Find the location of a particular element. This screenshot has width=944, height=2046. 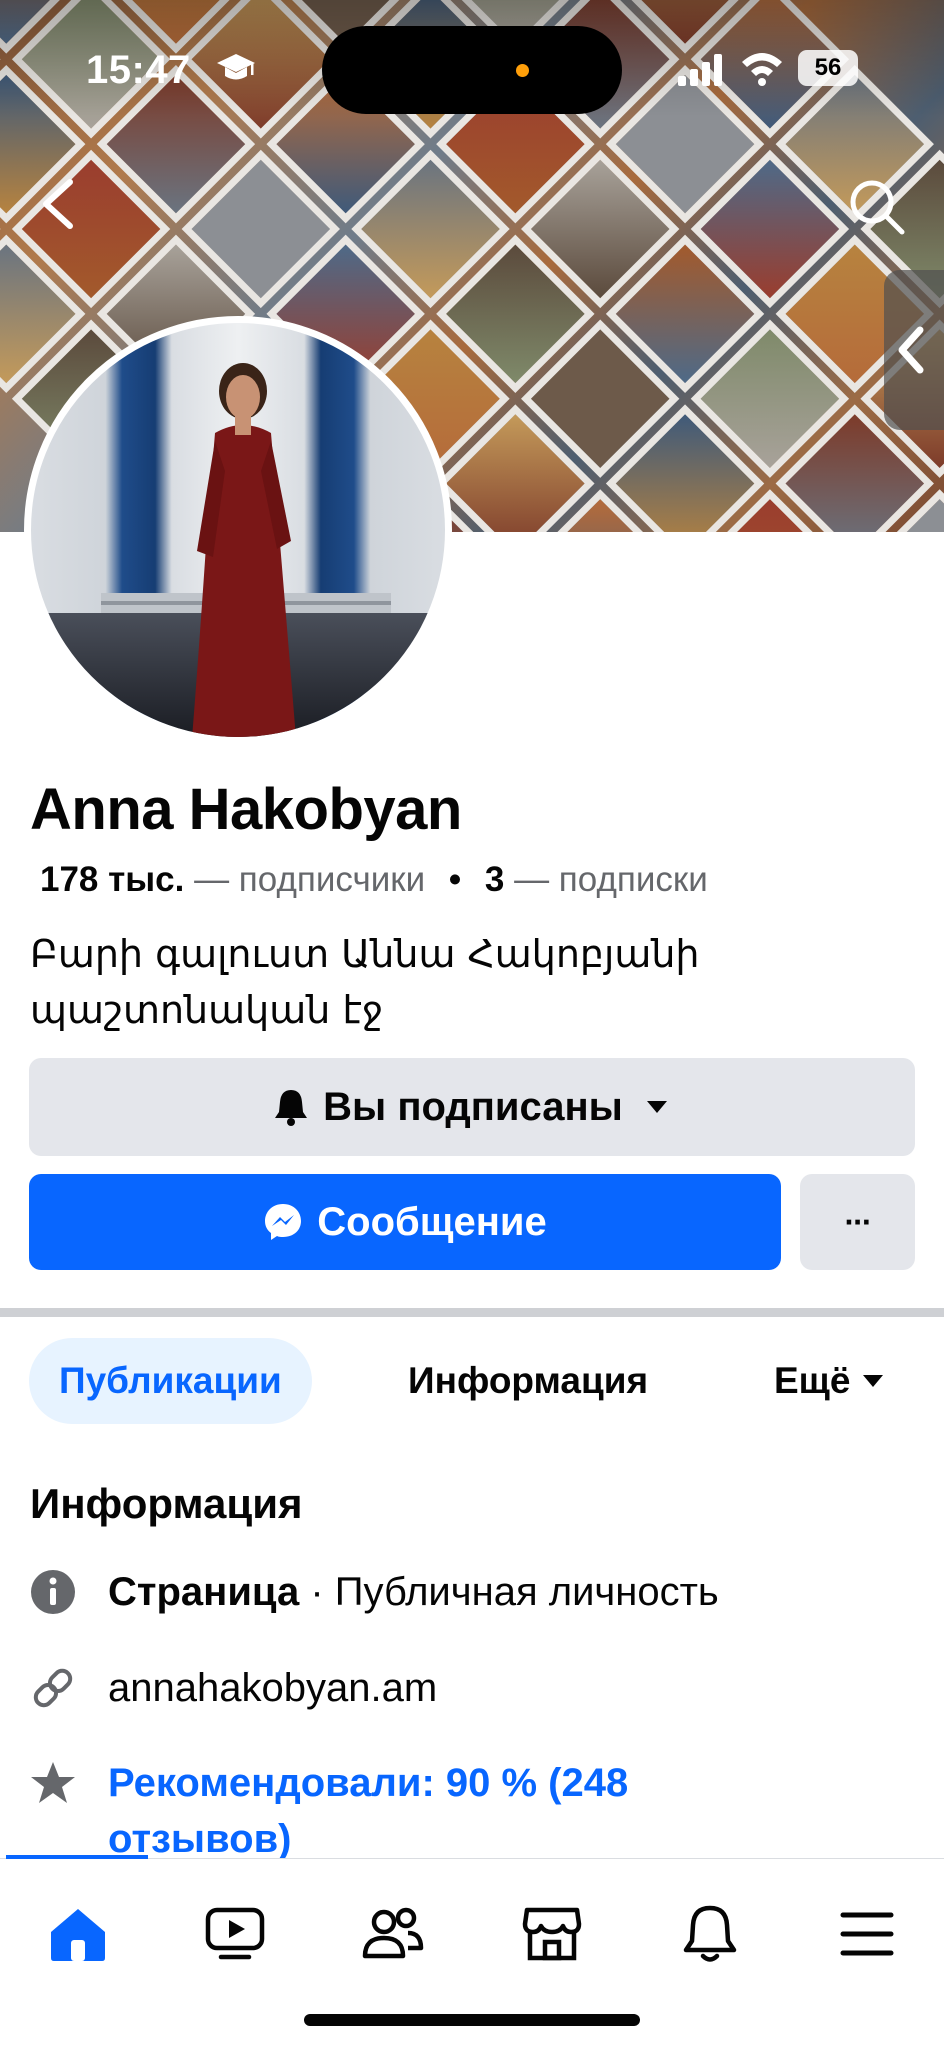

more-options-label: ··· is located at coordinates (858, 1221).